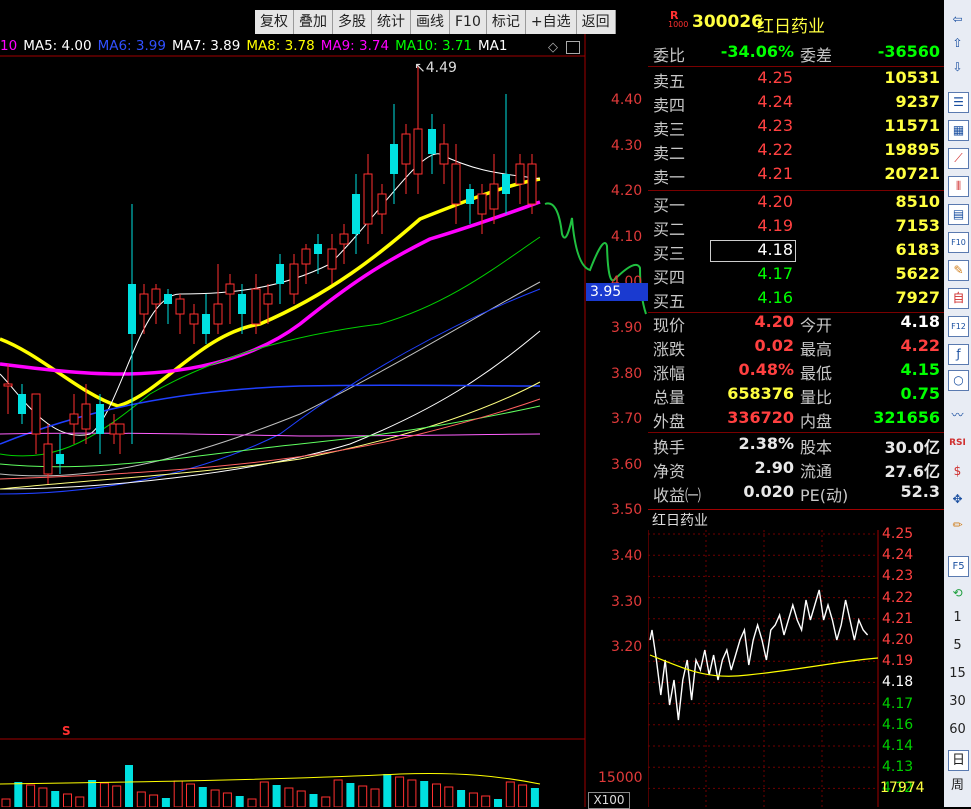  I want to click on toolbar-button-3: 统计, so click(391, 22).